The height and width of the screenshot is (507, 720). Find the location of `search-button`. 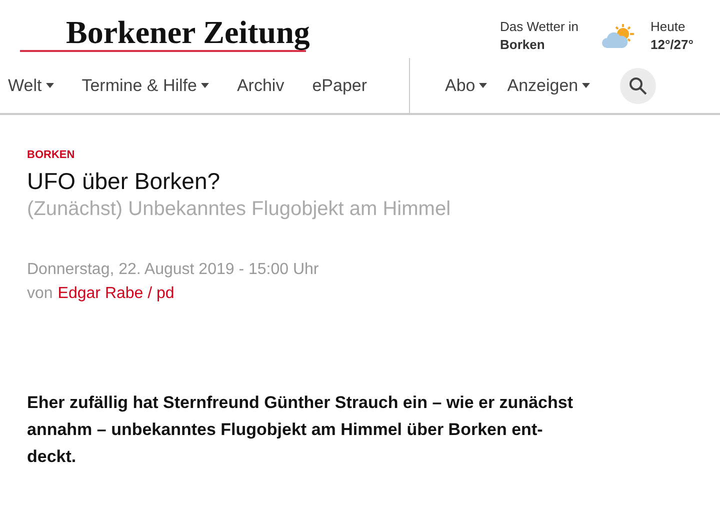

search-button is located at coordinates (638, 86).